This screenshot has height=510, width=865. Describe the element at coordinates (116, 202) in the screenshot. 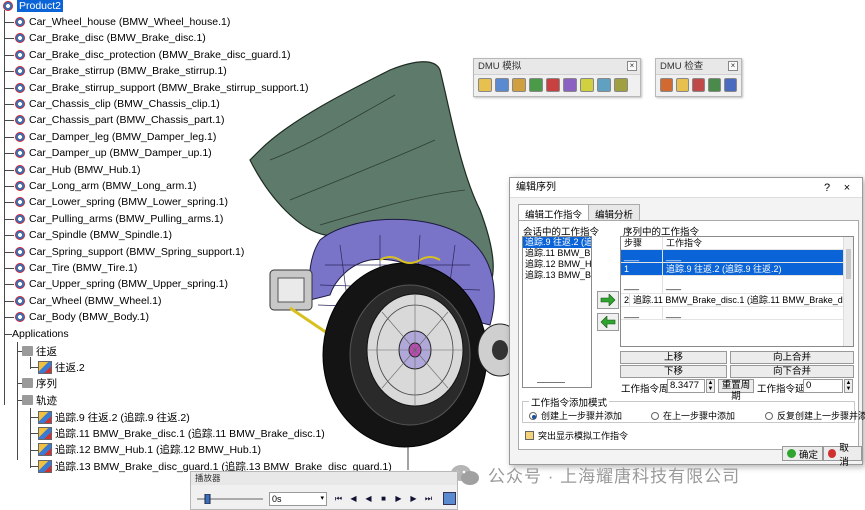

I see `tree-node-part: Car_Lower_spring (BMW_Lower_spring.1)` at that location.